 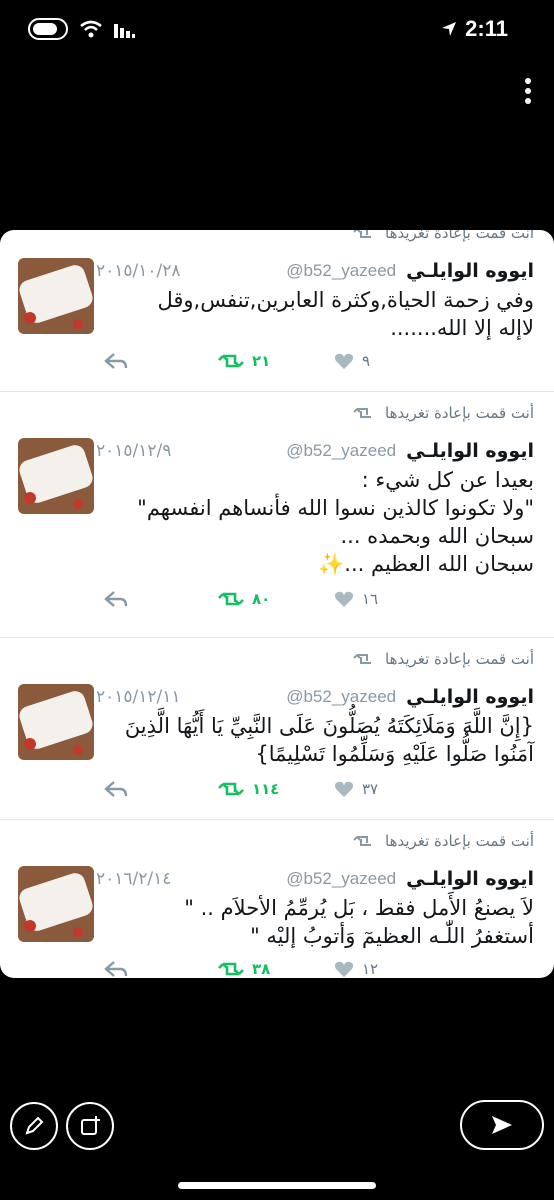 I want to click on like-button: ١٢, so click(x=356, y=969).